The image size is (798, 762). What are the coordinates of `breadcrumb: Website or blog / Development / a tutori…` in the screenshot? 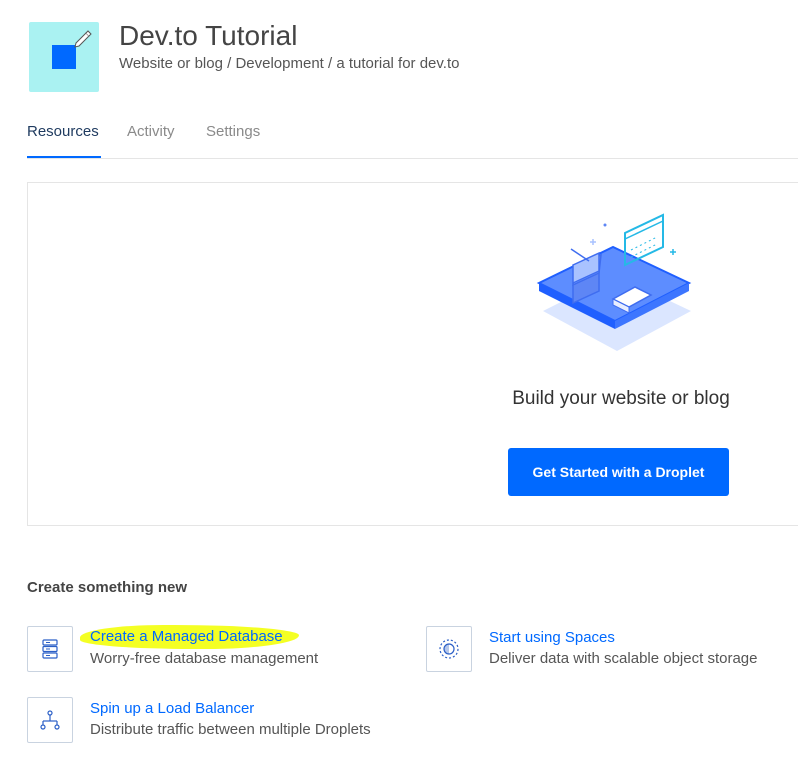 It's located at (289, 63).